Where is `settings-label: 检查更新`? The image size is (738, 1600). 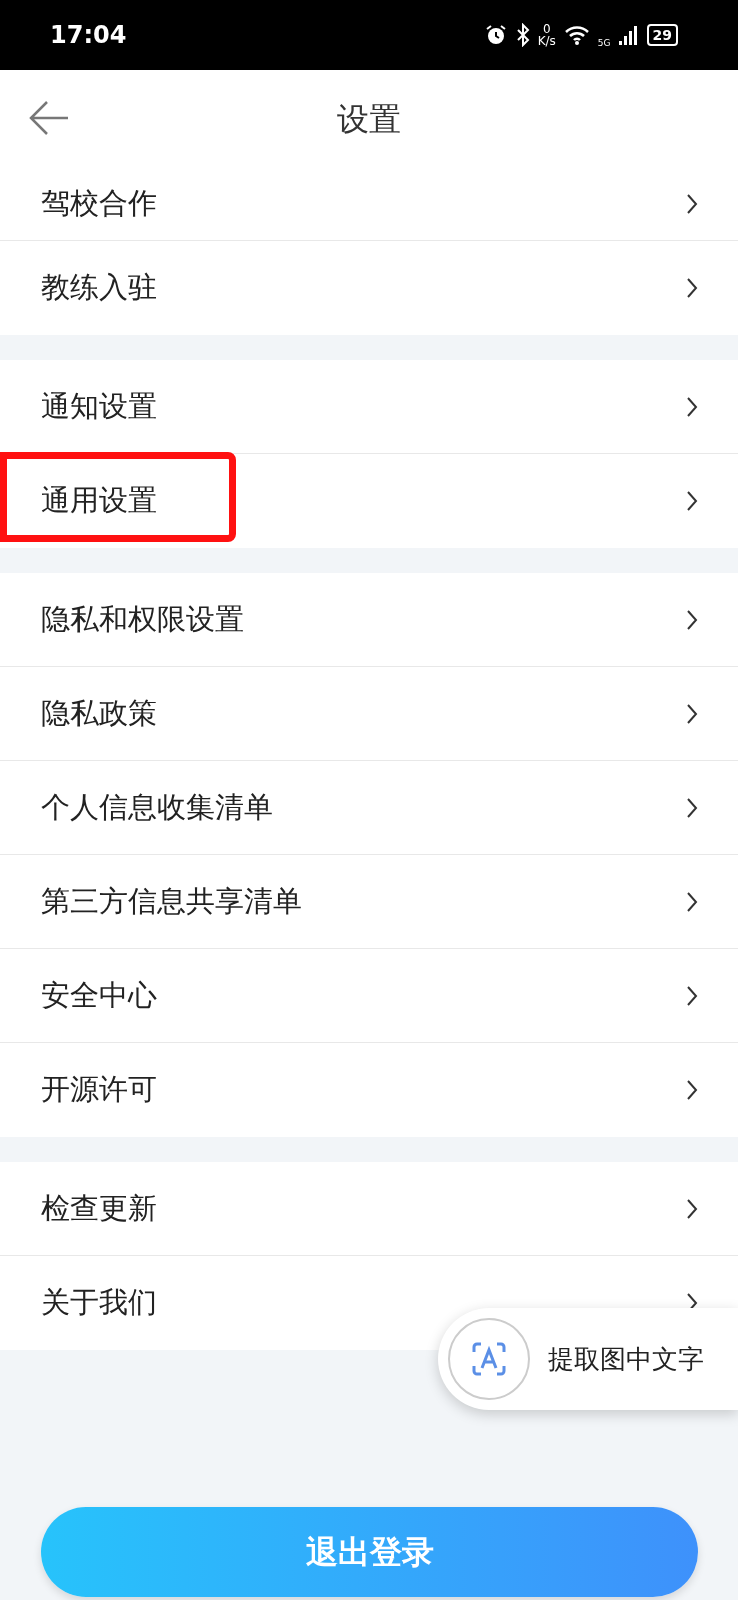
settings-label: 检查更新 is located at coordinates (99, 1208).